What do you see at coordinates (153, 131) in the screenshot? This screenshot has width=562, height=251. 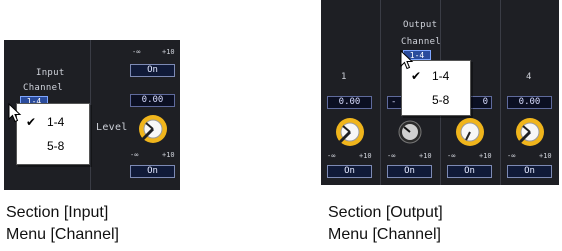 I see `level-knob` at bounding box center [153, 131].